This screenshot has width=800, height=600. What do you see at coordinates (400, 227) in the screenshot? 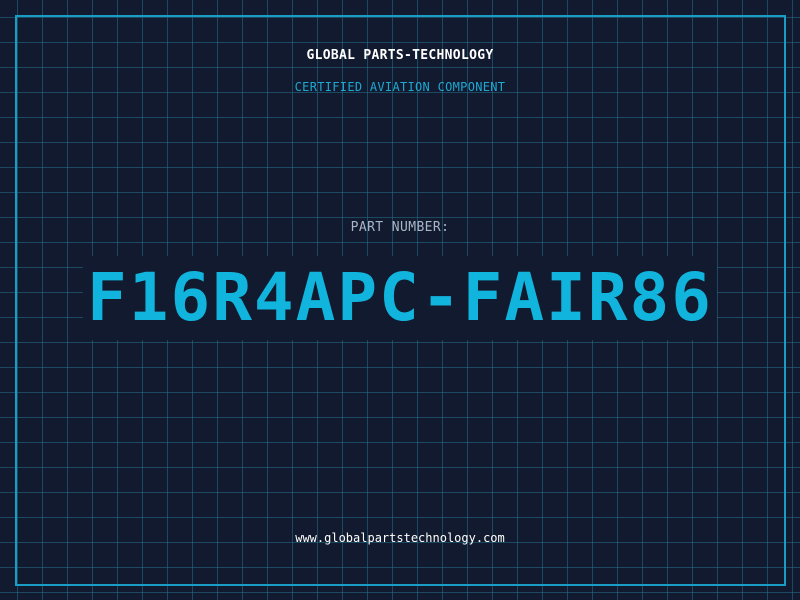
I see `part-number-label: PART NUMBER:` at bounding box center [400, 227].